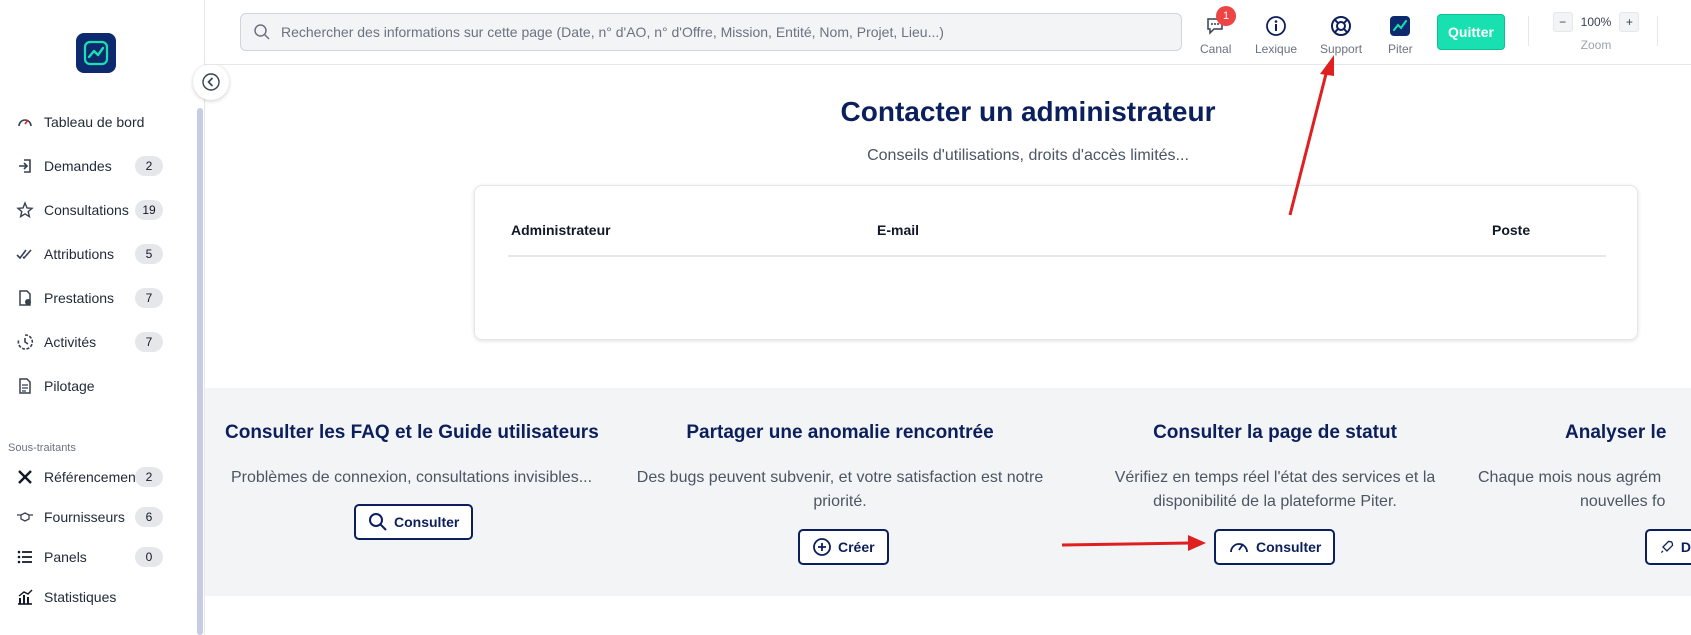 This screenshot has height=635, width=1691. I want to click on sidebar-item-tableau-de-bord: Tableau de bord, so click(95, 122).